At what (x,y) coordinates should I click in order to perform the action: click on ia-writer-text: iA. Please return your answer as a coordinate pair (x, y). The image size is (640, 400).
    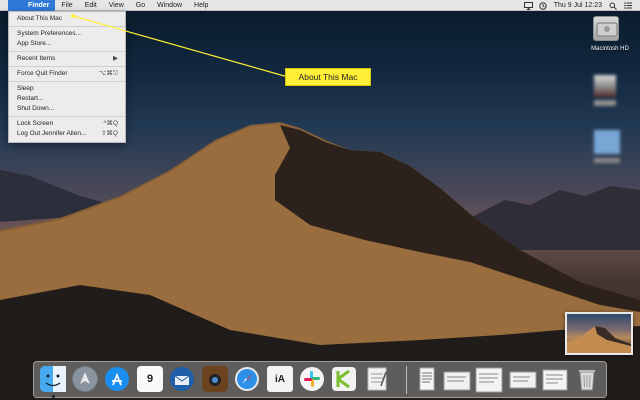
    Looking at the image, I should click on (280, 379).